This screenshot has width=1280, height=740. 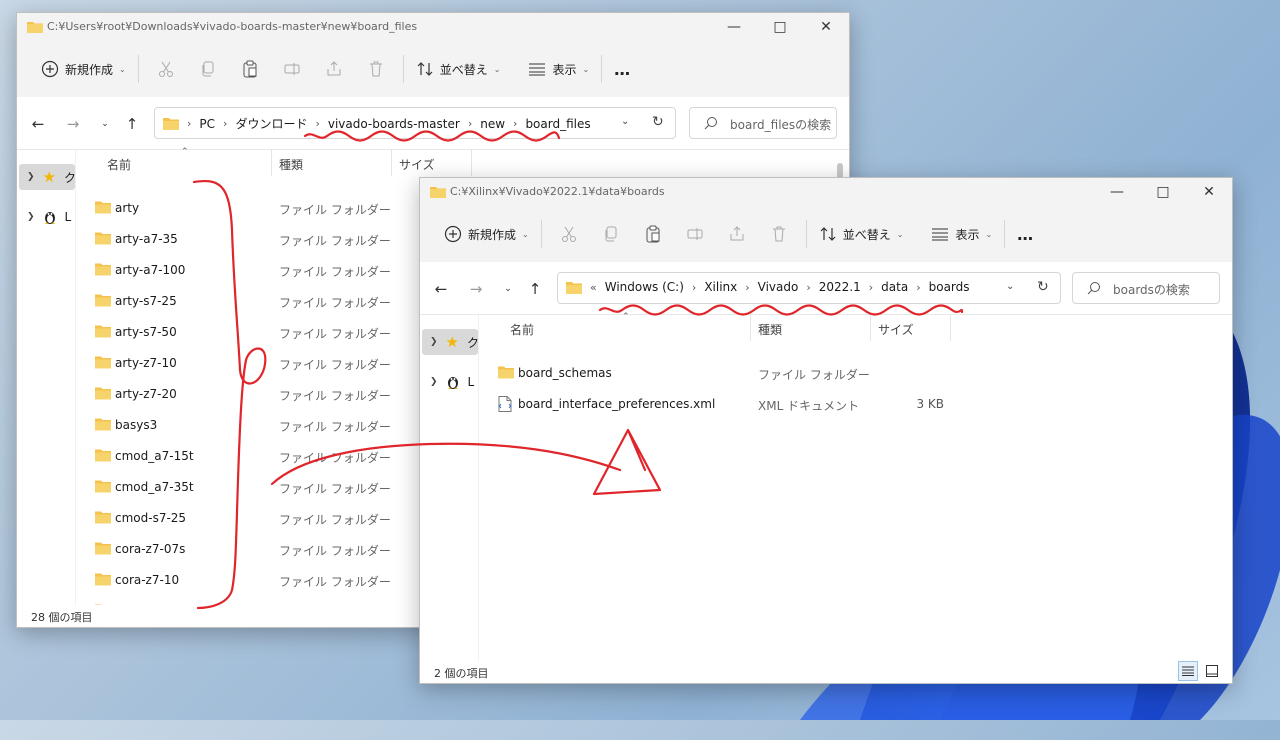 What do you see at coordinates (557, 124) in the screenshot?
I see `breadcrumb-board-files: board_files` at bounding box center [557, 124].